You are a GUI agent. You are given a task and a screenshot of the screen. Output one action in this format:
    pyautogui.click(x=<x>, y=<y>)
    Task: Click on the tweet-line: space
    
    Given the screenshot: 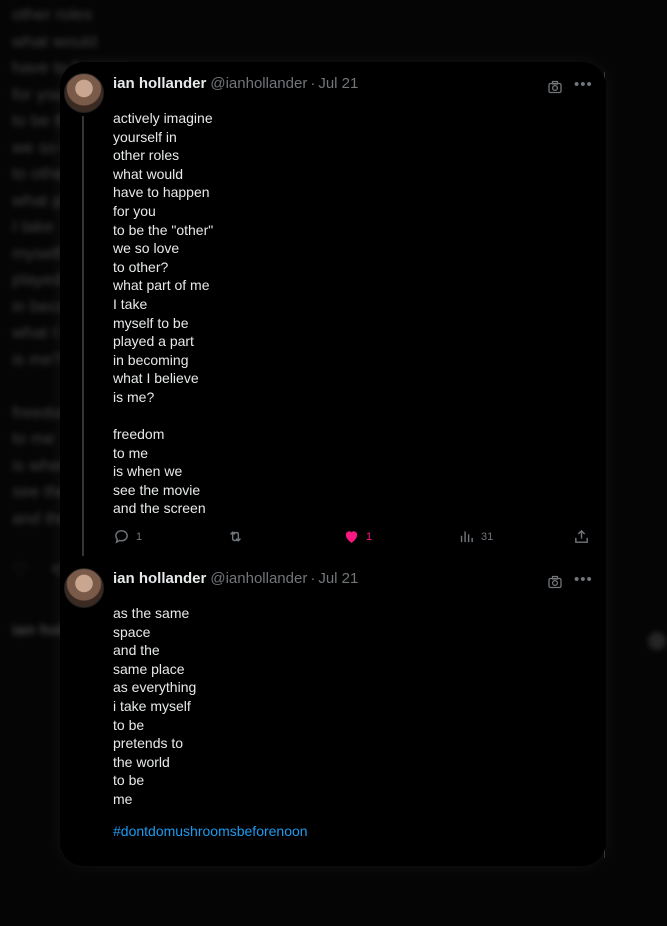 What is the action you would take?
    pyautogui.click(x=132, y=631)
    